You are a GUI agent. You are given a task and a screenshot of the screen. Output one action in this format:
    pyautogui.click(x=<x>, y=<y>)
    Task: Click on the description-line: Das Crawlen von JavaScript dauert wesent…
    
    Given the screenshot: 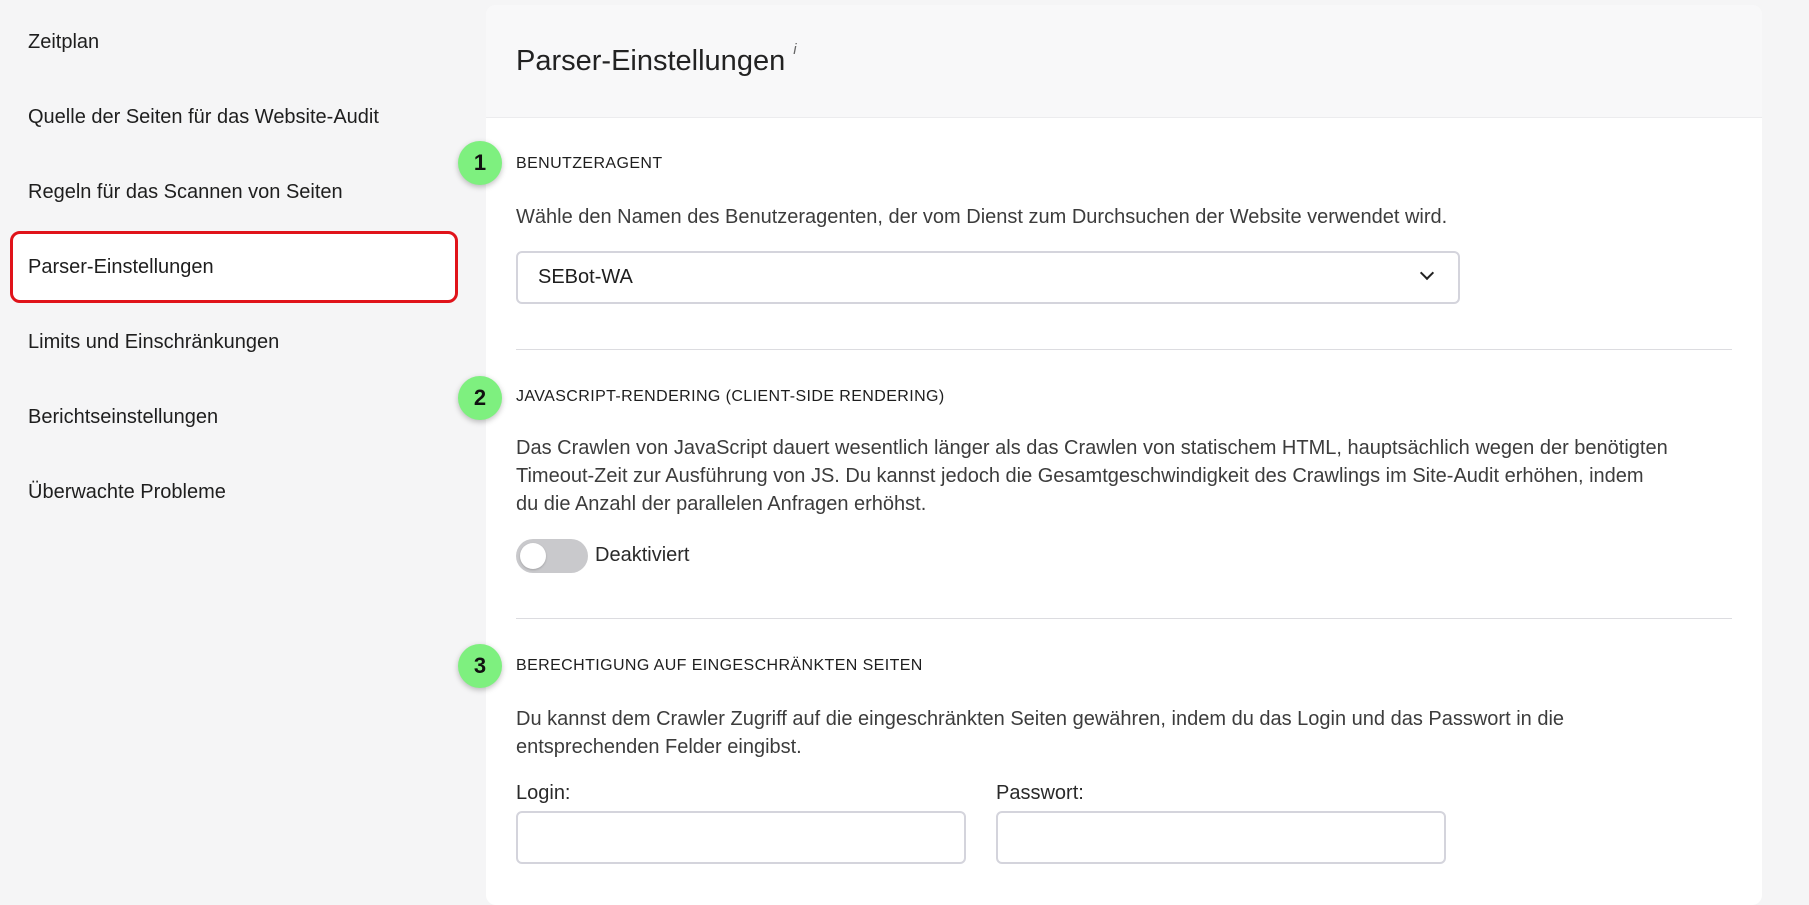 What is the action you would take?
    pyautogui.click(x=1092, y=448)
    